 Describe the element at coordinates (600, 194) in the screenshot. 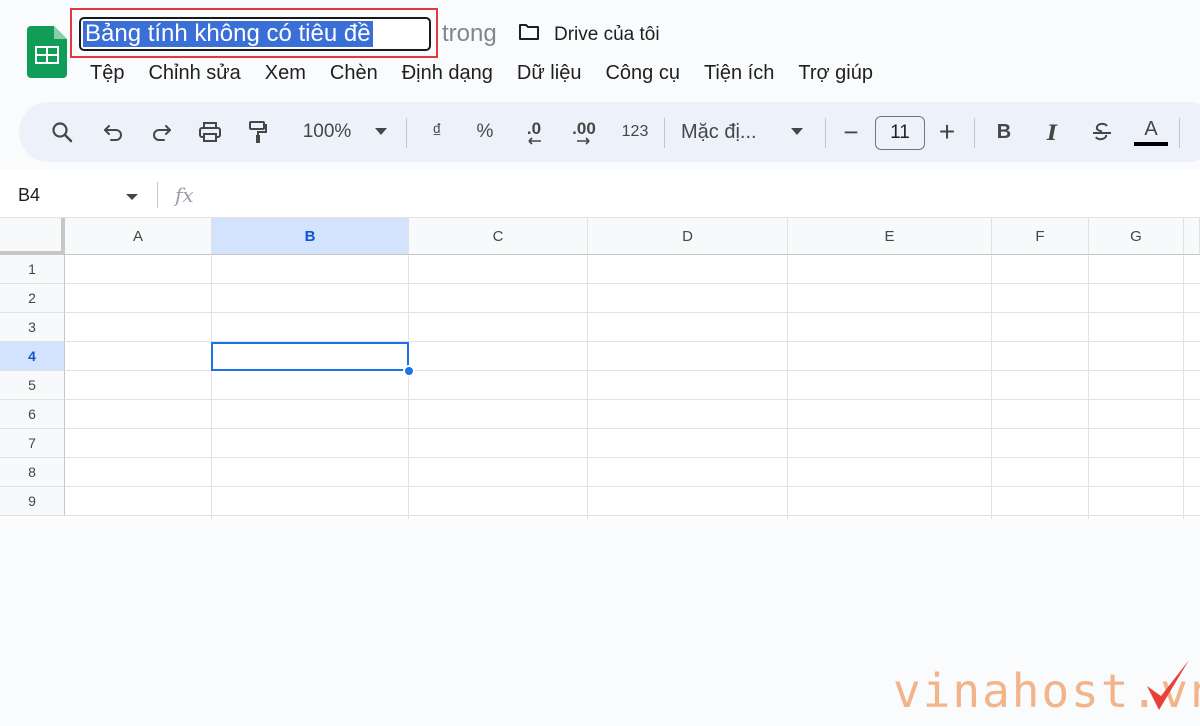

I see `formula-bar: B4 fx` at that location.